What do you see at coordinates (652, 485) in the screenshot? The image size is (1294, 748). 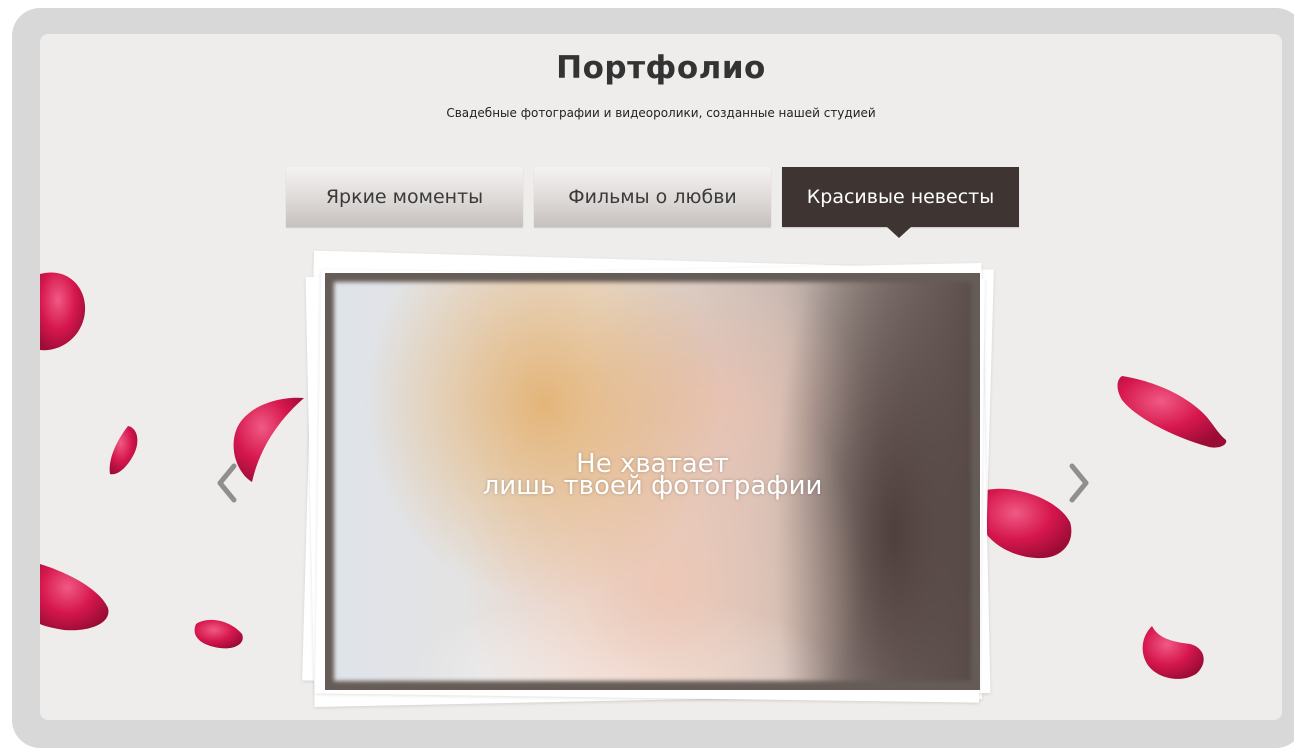 I see `slide-caption-line2: лишь твоей фотографии` at bounding box center [652, 485].